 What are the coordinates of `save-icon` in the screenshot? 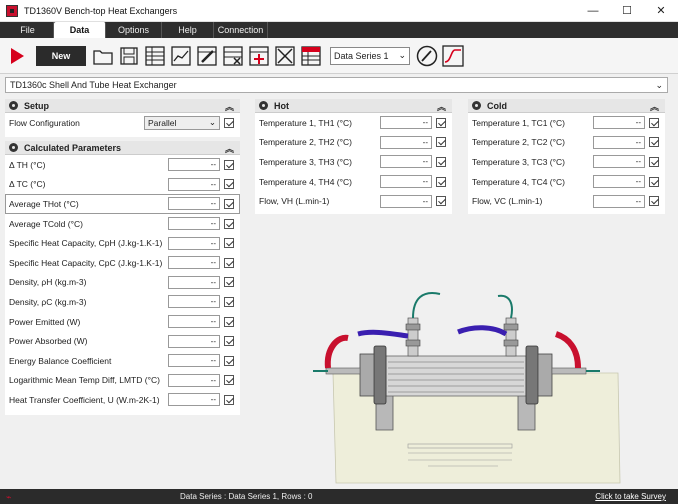 It's located at (129, 55).